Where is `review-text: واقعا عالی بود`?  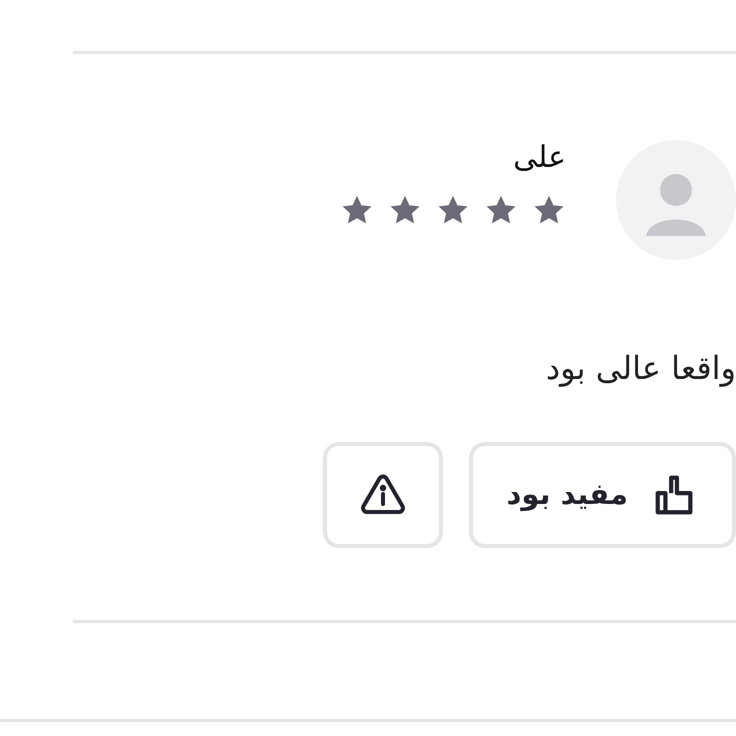
review-text: واقعا عالی بود is located at coordinates (640, 368).